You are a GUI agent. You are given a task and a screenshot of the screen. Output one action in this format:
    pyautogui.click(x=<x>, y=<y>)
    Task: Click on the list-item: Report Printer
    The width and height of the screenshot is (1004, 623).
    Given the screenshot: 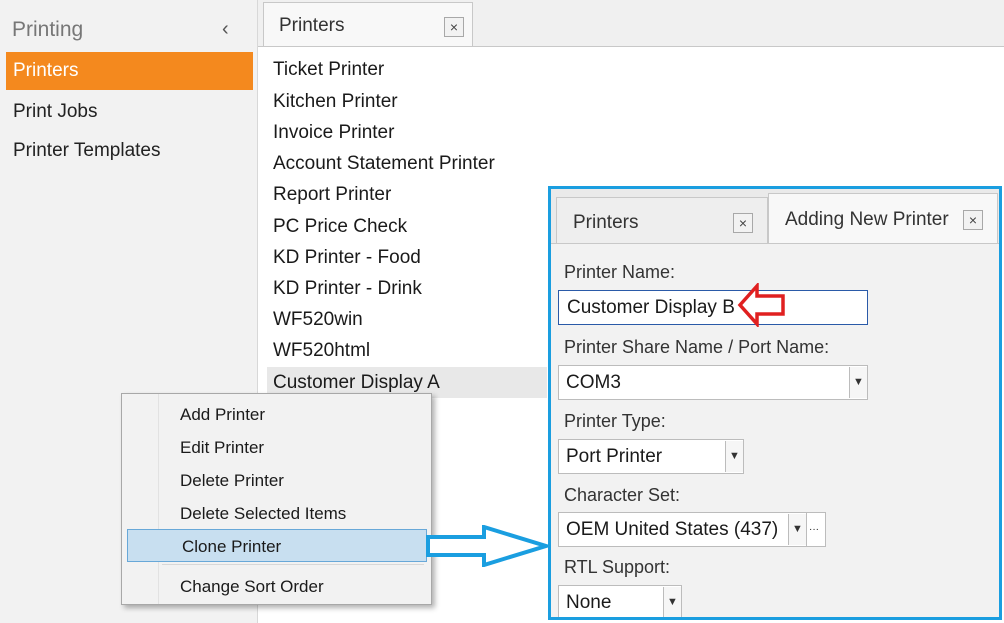 What is the action you would take?
    pyautogui.click(x=407, y=194)
    